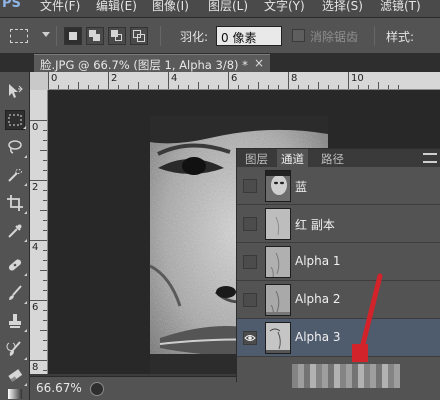  I want to click on gradient-icon, so click(15, 393).